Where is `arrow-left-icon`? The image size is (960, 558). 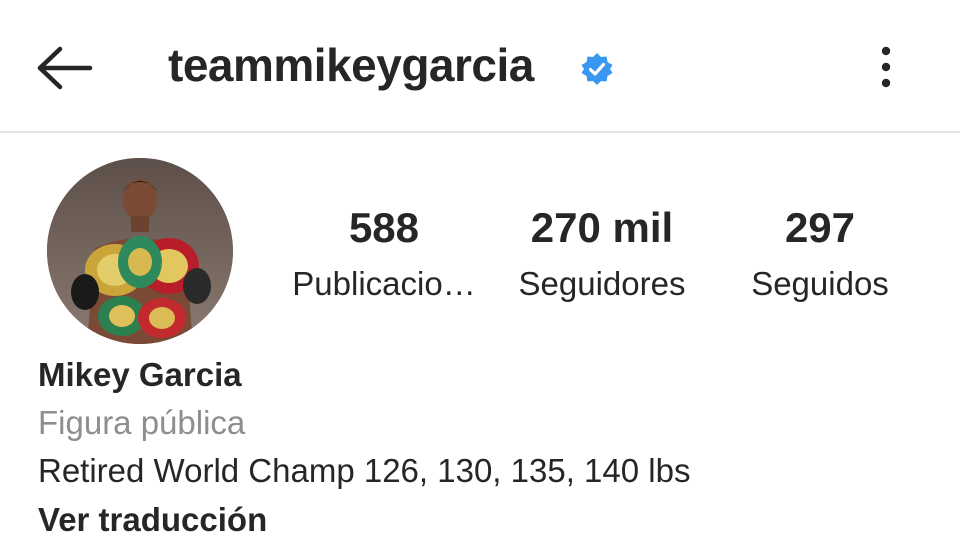 arrow-left-icon is located at coordinates (65, 68).